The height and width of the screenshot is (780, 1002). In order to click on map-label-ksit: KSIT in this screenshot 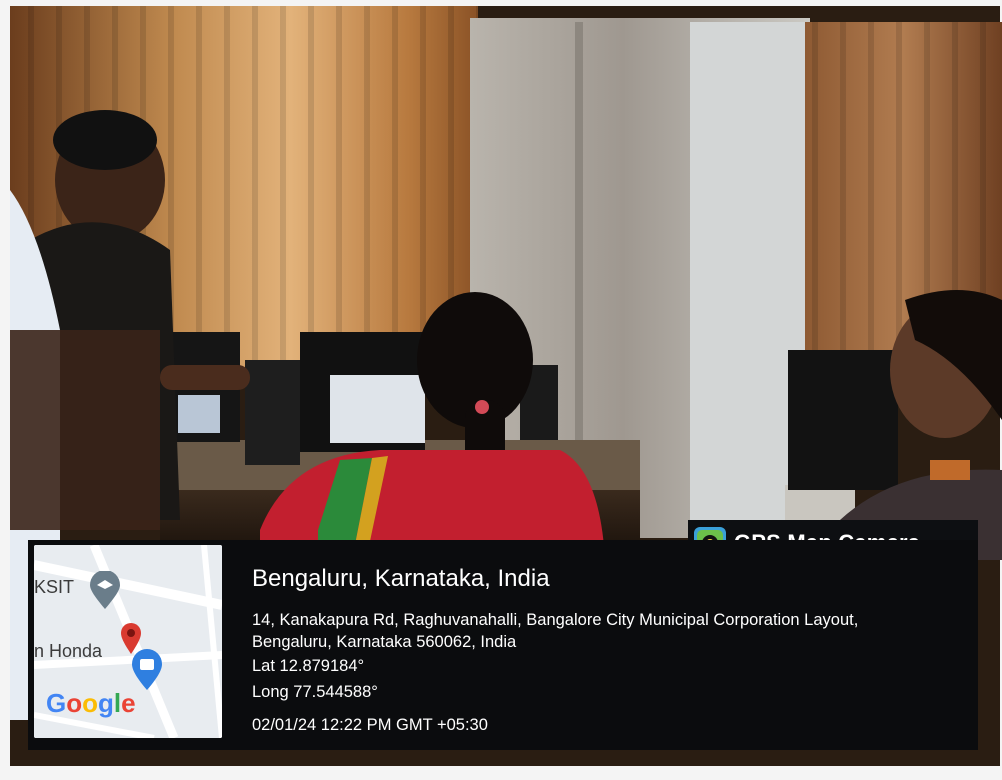, I will do `click(54, 587)`.